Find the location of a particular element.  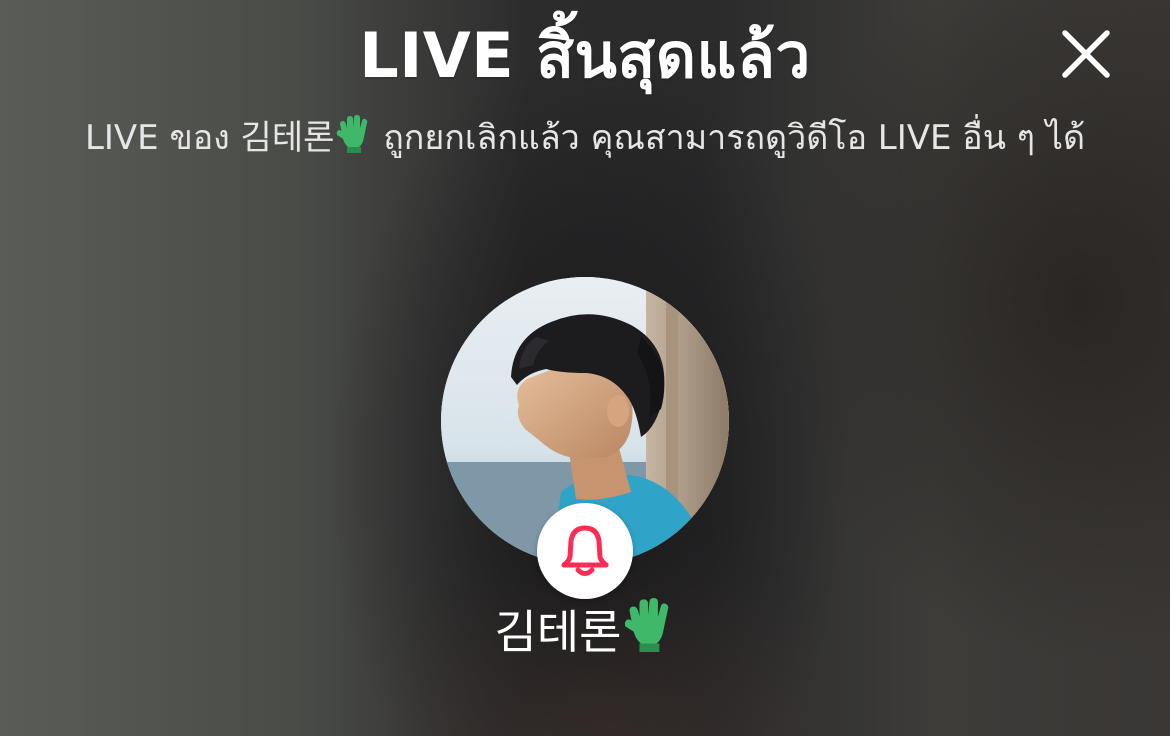

host-name: 김테론 is located at coordinates (585, 632).